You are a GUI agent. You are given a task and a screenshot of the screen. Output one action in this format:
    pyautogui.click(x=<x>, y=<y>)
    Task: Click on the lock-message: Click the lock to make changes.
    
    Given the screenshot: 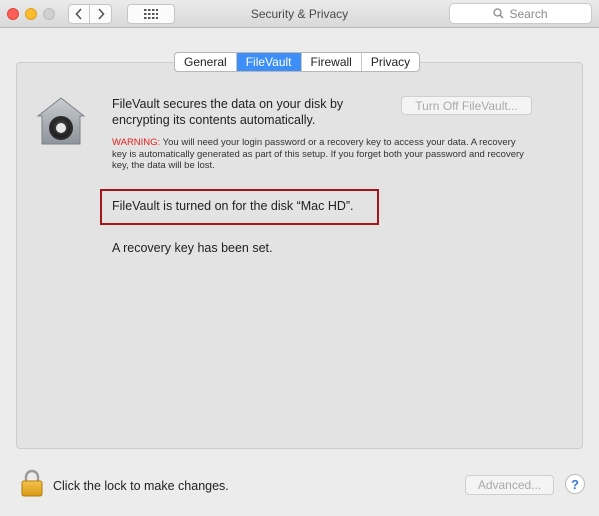 What is the action you would take?
    pyautogui.click(x=141, y=486)
    